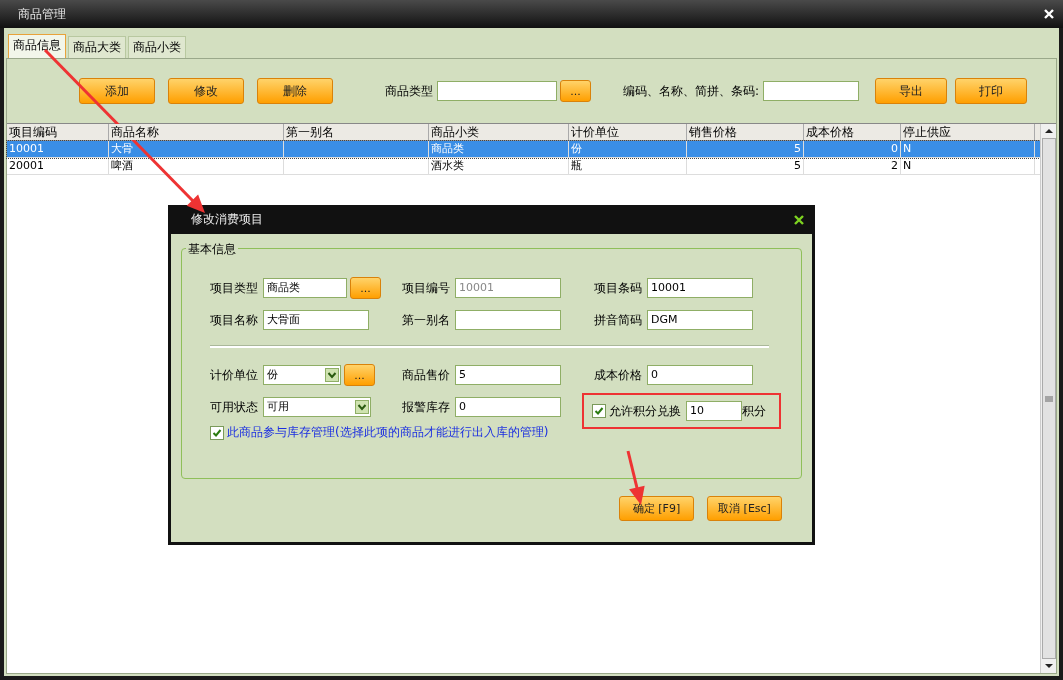  I want to click on toolbar-button: 删除, so click(295, 91).